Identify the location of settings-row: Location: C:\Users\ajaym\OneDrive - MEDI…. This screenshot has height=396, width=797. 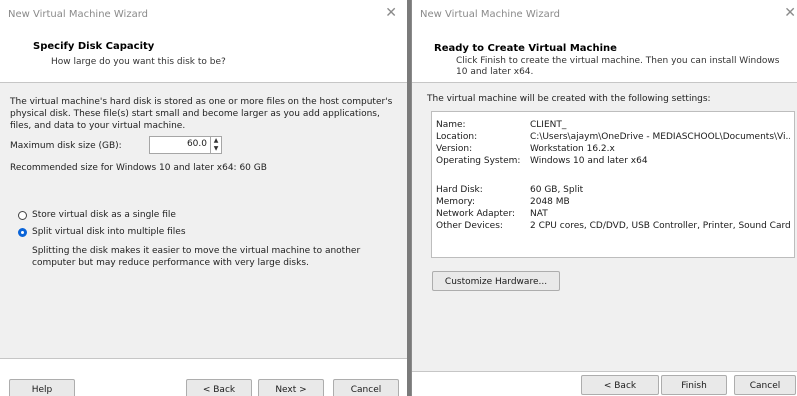
(615, 137).